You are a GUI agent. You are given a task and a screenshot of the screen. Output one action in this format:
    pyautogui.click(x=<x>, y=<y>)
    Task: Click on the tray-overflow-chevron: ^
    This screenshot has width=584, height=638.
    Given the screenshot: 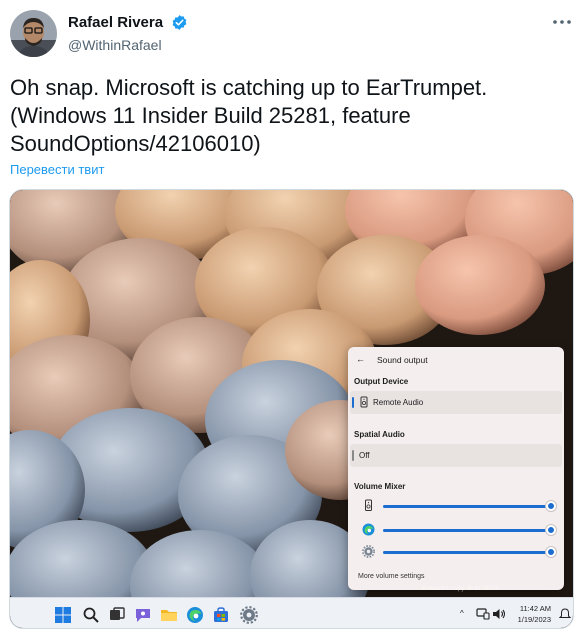 What is the action you would take?
    pyautogui.click(x=462, y=613)
    